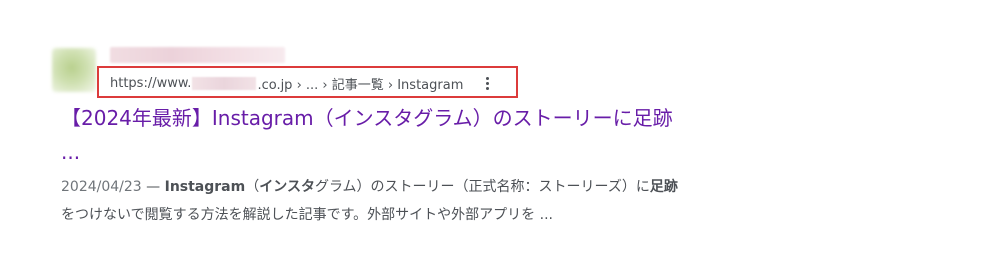  Describe the element at coordinates (367, 118) in the screenshot. I see `result-title-line1: 【2024年最新】Instagram（インスタグラム）のストーリーに足跡` at that location.